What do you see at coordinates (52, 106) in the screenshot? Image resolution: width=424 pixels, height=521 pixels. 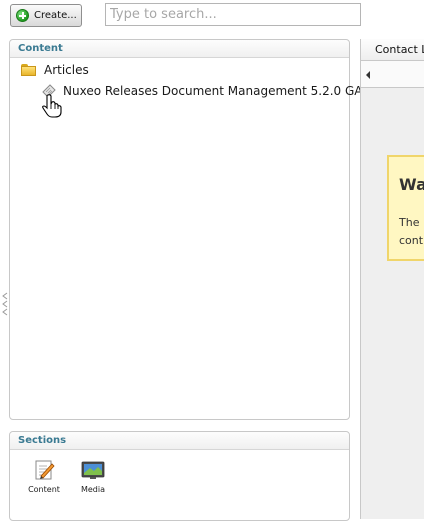 I see `hand-cursor-icon` at bounding box center [52, 106].